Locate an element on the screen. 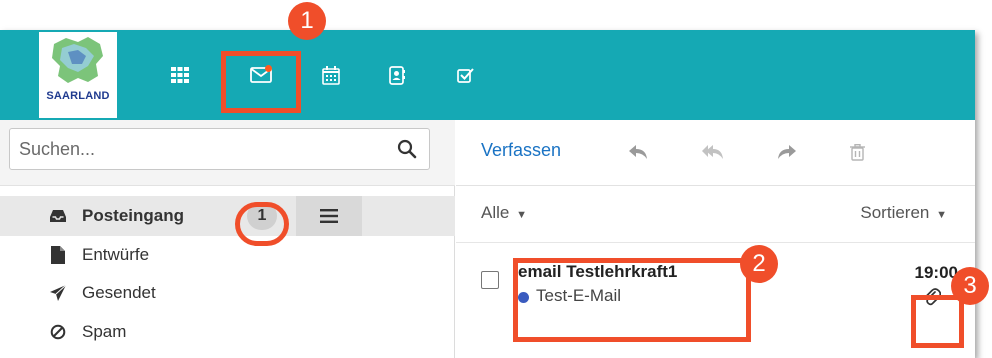 This screenshot has width=992, height=358. saarland-map-icon is located at coordinates (77, 60).